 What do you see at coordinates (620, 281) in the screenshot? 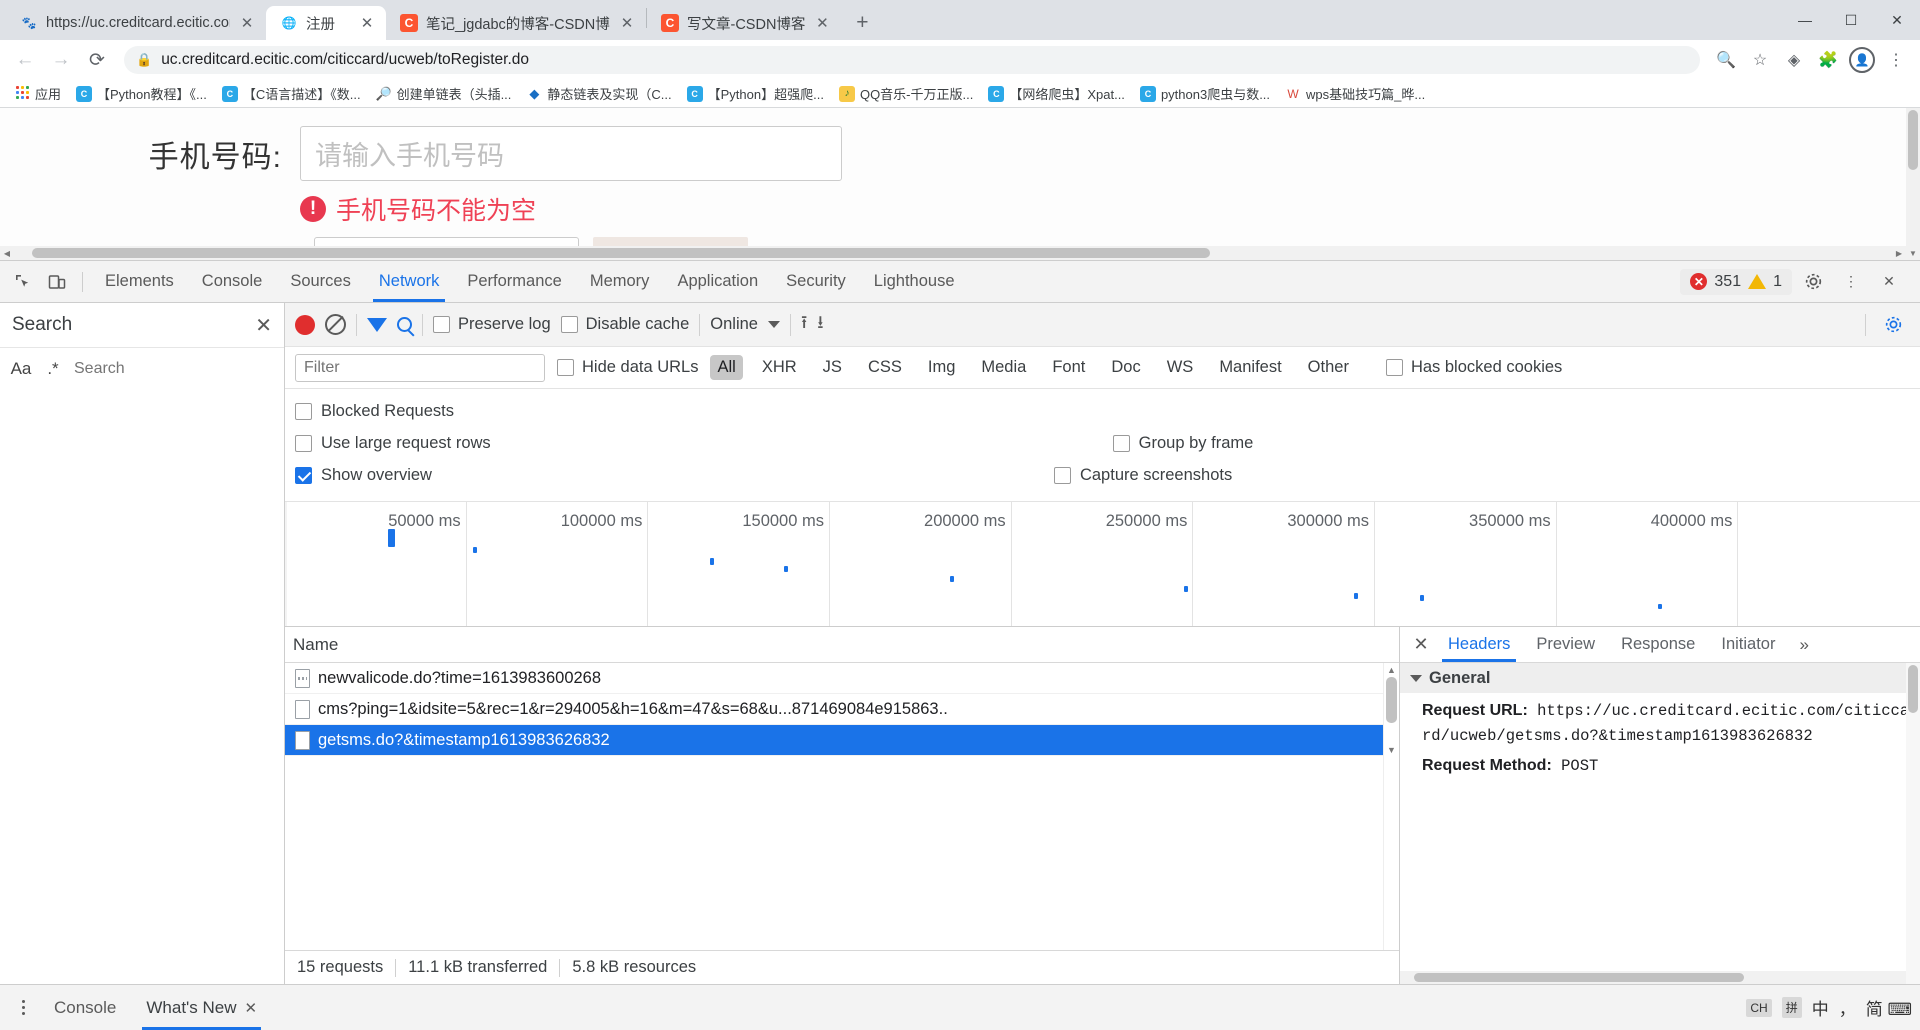
I see `devtools-tab-memory: Memory` at bounding box center [620, 281].